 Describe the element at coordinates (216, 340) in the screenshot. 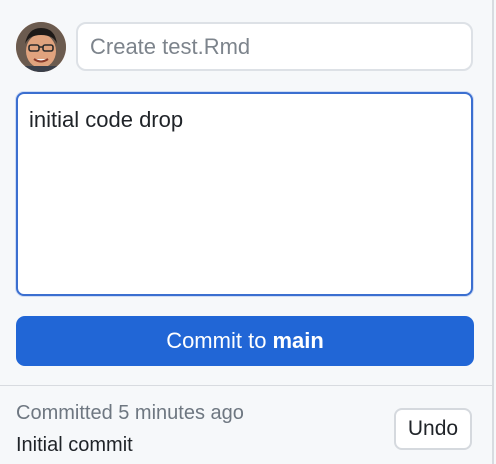

I see `commit-button-label: Commit to` at that location.